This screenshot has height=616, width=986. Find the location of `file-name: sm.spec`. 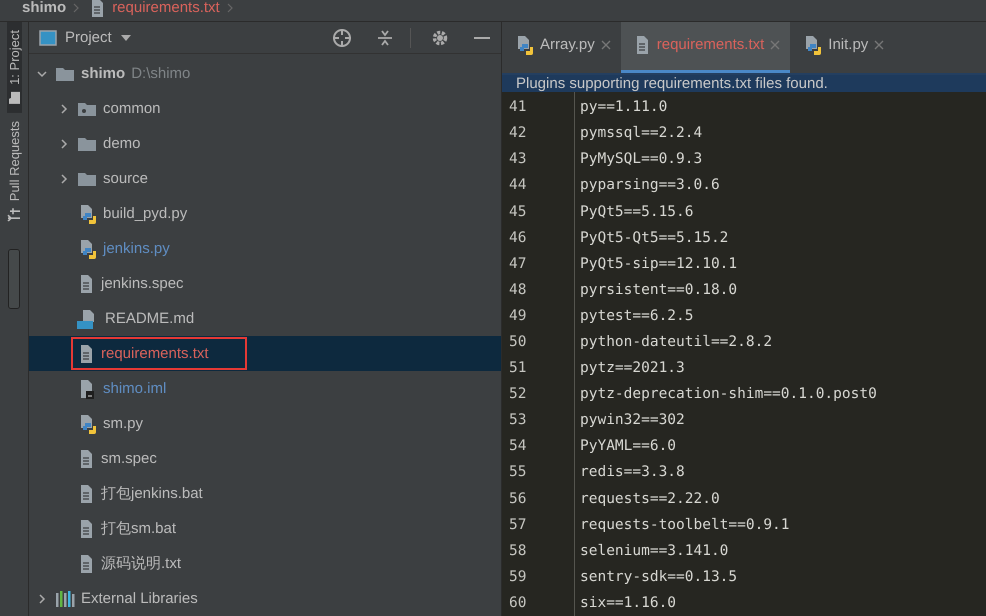

file-name: sm.spec is located at coordinates (129, 459).